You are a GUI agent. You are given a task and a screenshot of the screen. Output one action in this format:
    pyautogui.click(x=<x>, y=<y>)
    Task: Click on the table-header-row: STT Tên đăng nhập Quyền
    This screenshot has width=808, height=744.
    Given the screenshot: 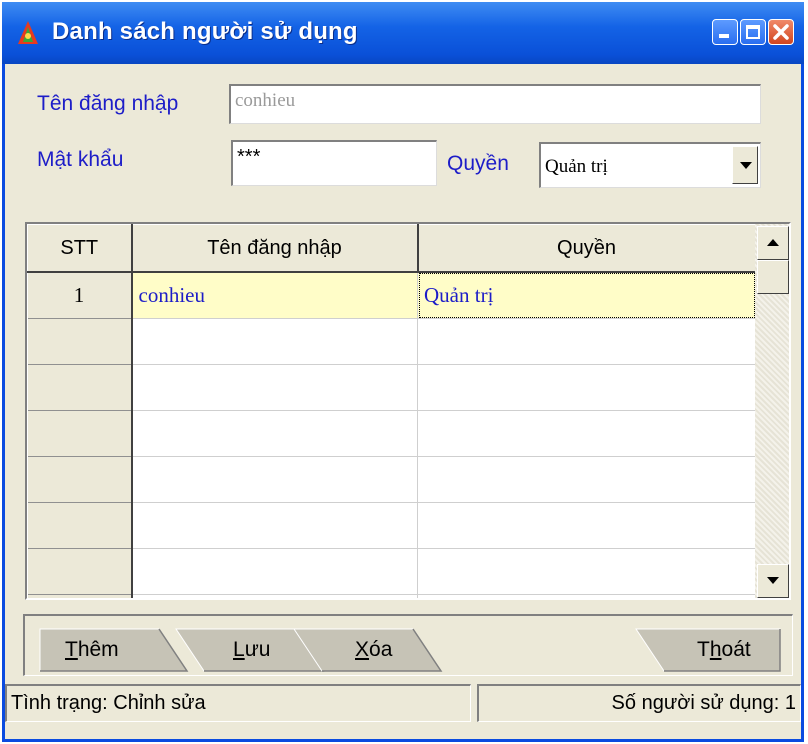 What is the action you would take?
    pyautogui.click(x=392, y=248)
    